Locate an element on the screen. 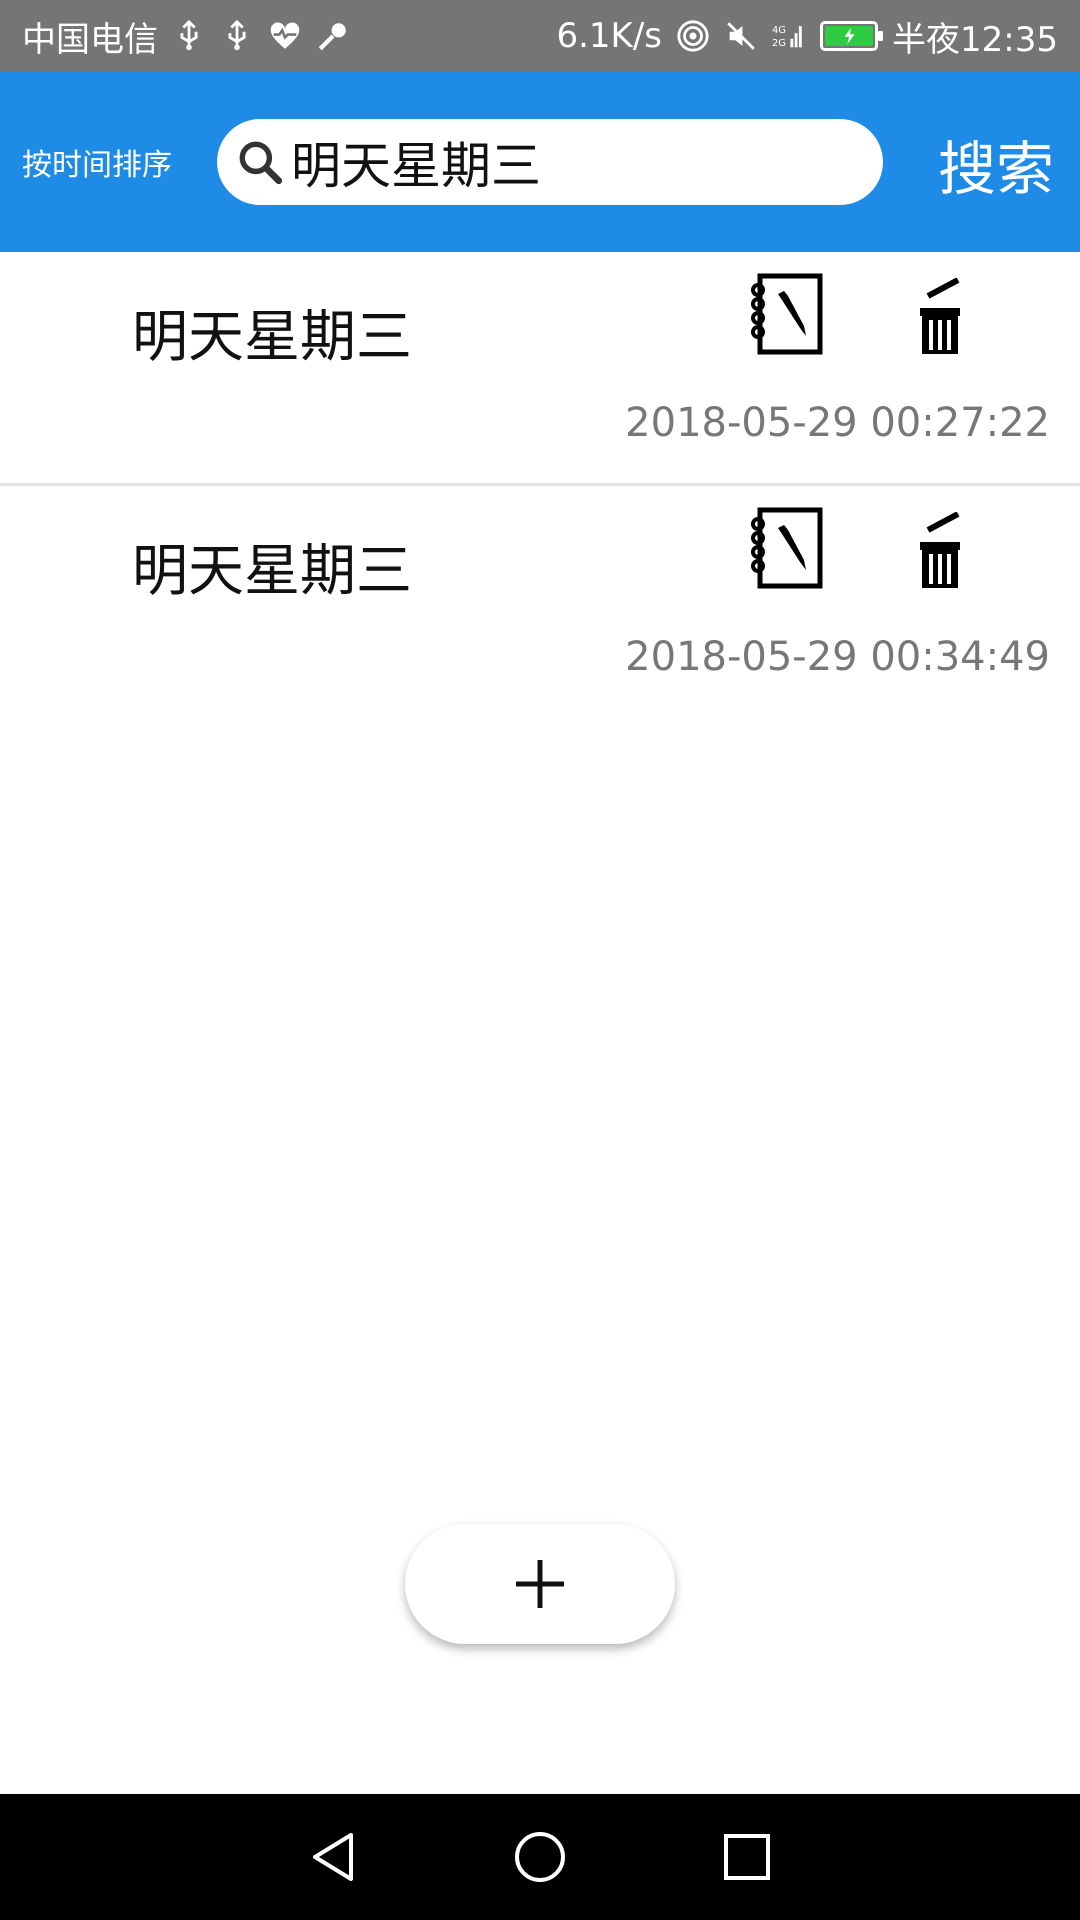 This screenshot has width=1080, height=1920. recents-icon is located at coordinates (746, 1857).